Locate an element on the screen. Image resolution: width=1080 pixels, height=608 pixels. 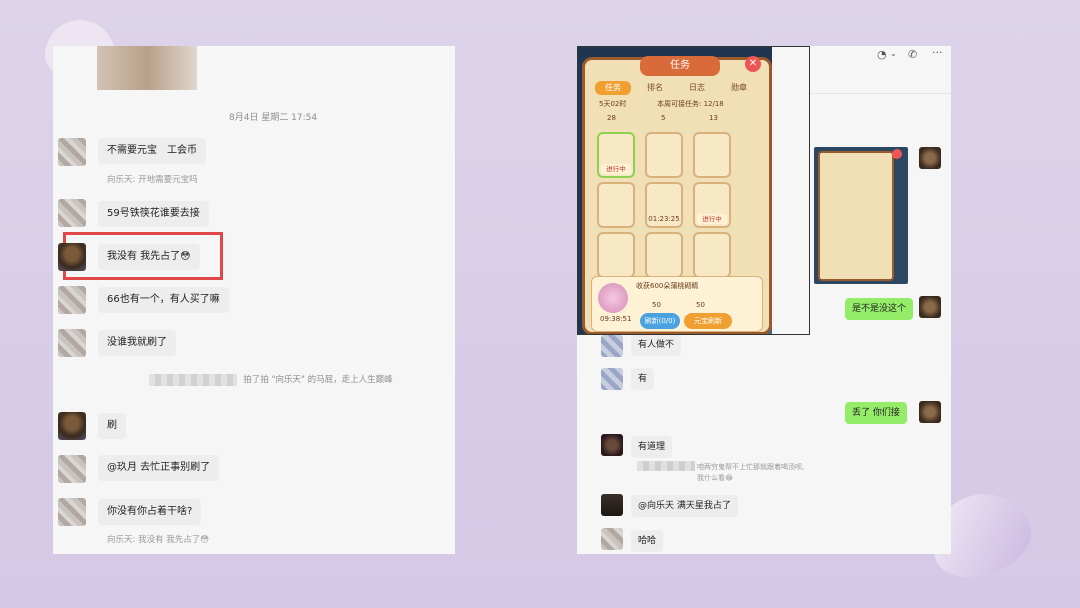
message-bubble: 59号铁筷花谁要去接 is located at coordinates (153, 214).